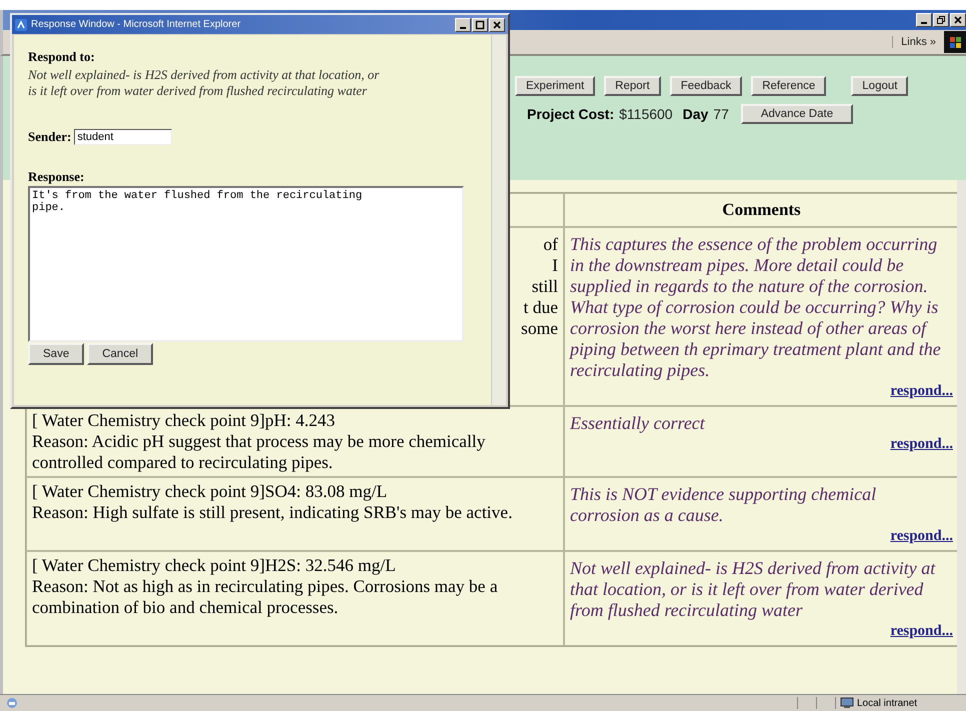 This screenshot has height=711, width=966. I want to click on cost-value: $115600, so click(646, 114).